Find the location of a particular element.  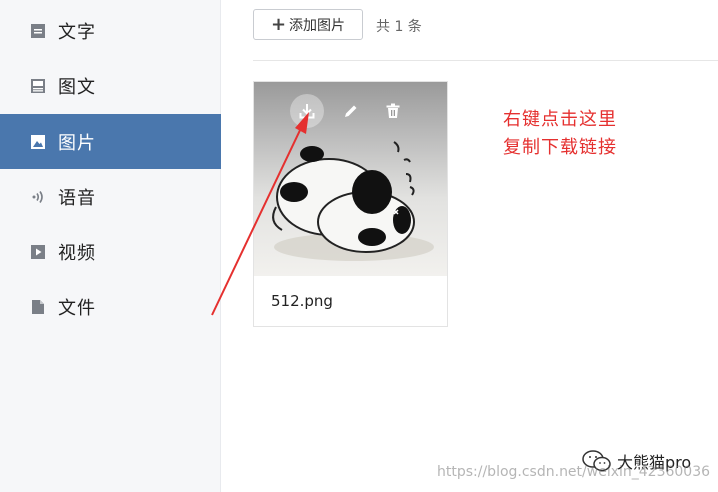

delete-button is located at coordinates (393, 111).